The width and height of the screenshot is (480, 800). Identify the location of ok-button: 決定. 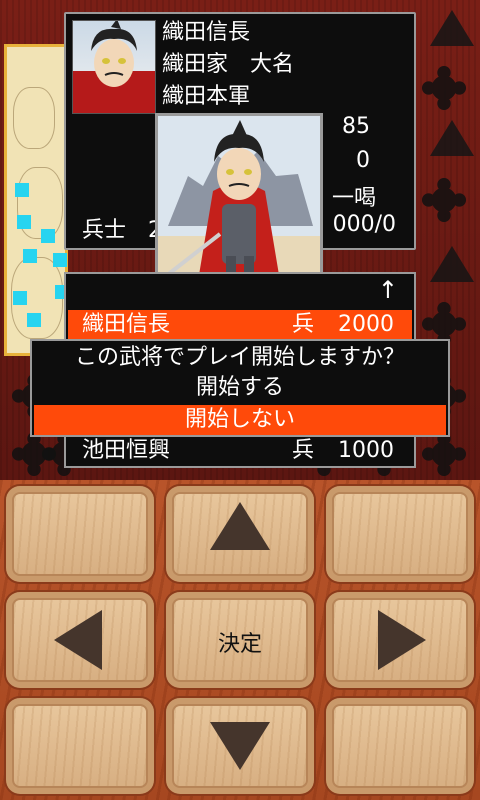
(240, 640).